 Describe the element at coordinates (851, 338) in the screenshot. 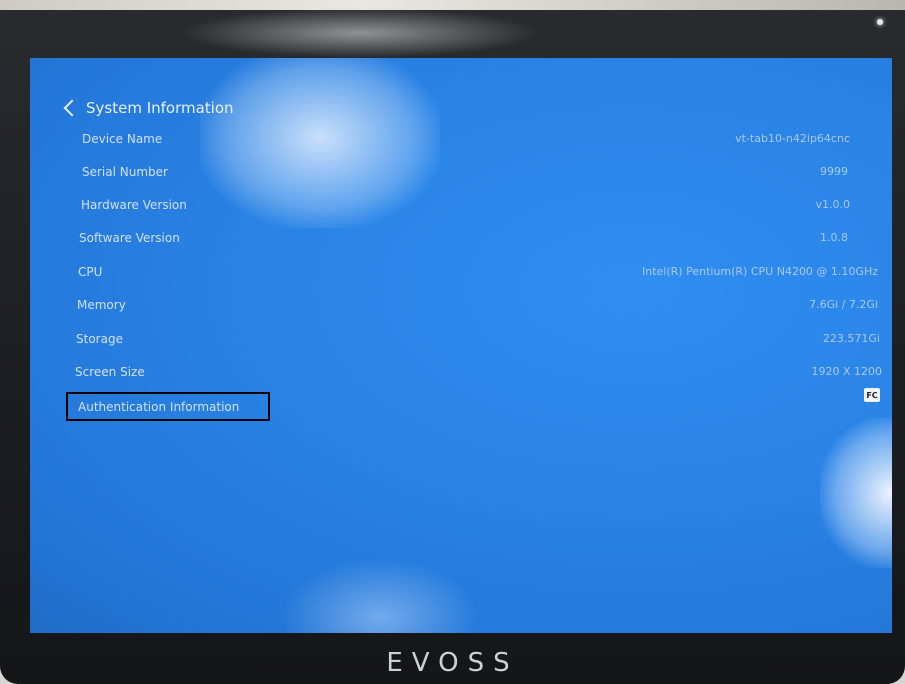

I see `storage-value: 223.571Gi` at that location.